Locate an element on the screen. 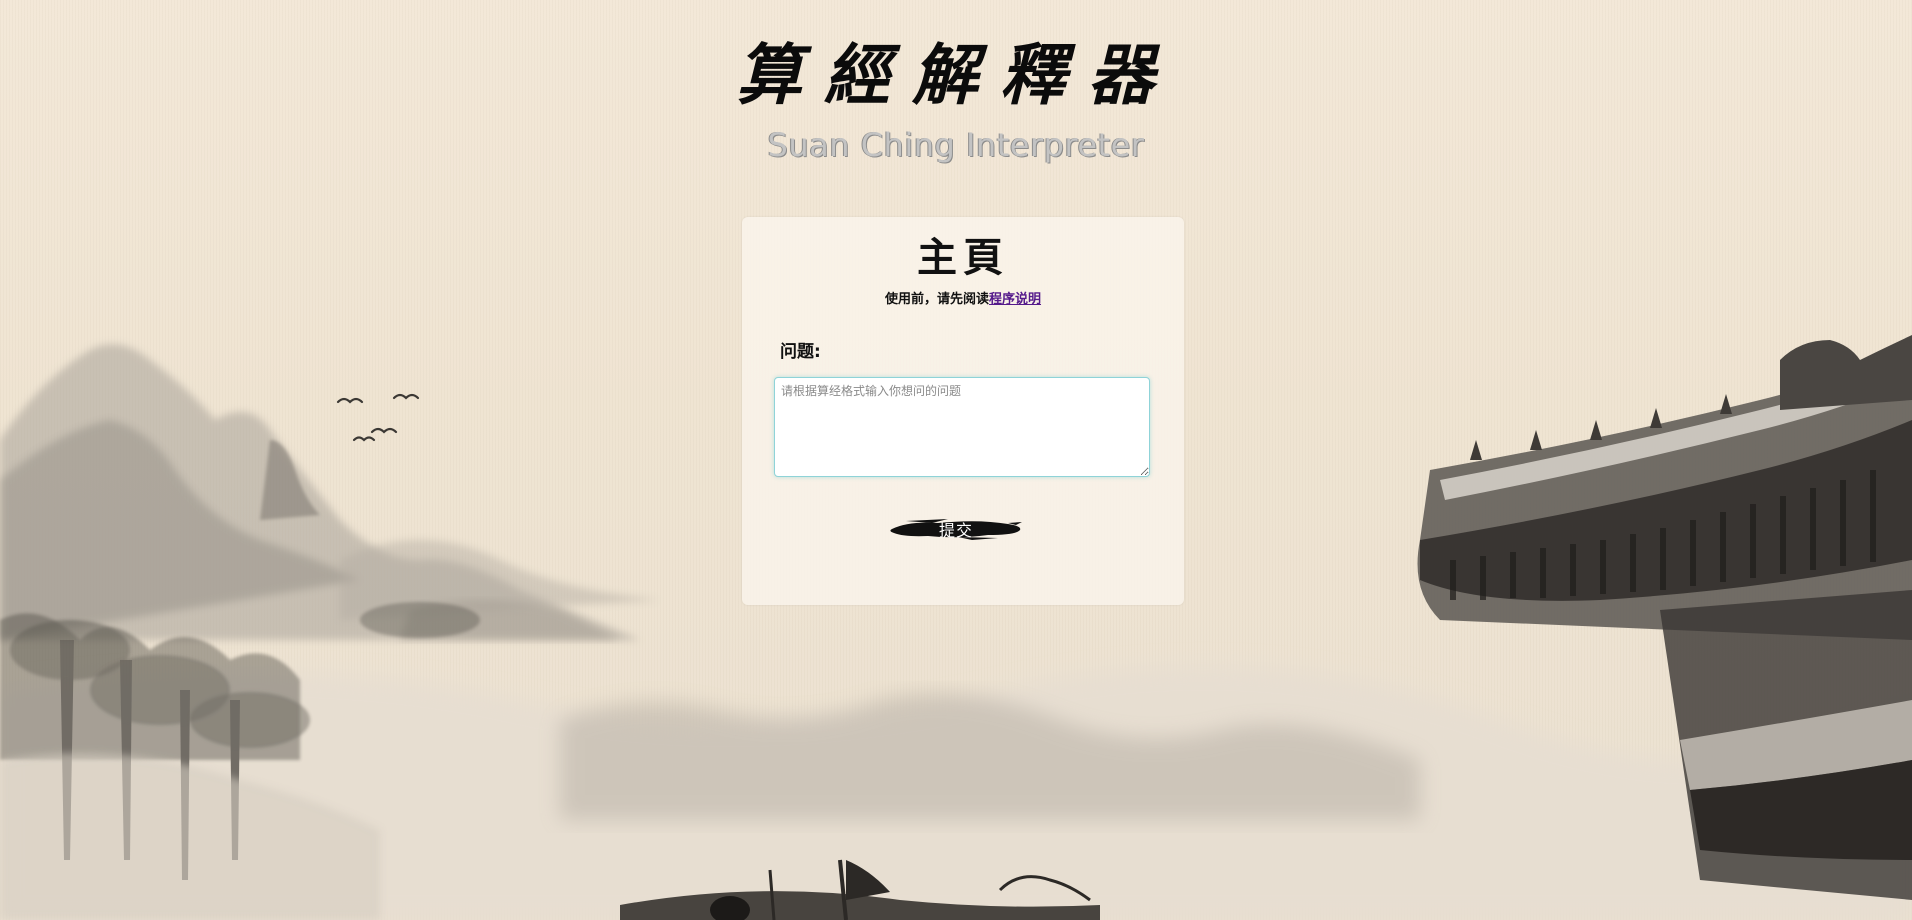 The image size is (1912, 920). home-card: 主頁 使用前，请先阅读程序说明 问题: 提交 is located at coordinates (963, 411).